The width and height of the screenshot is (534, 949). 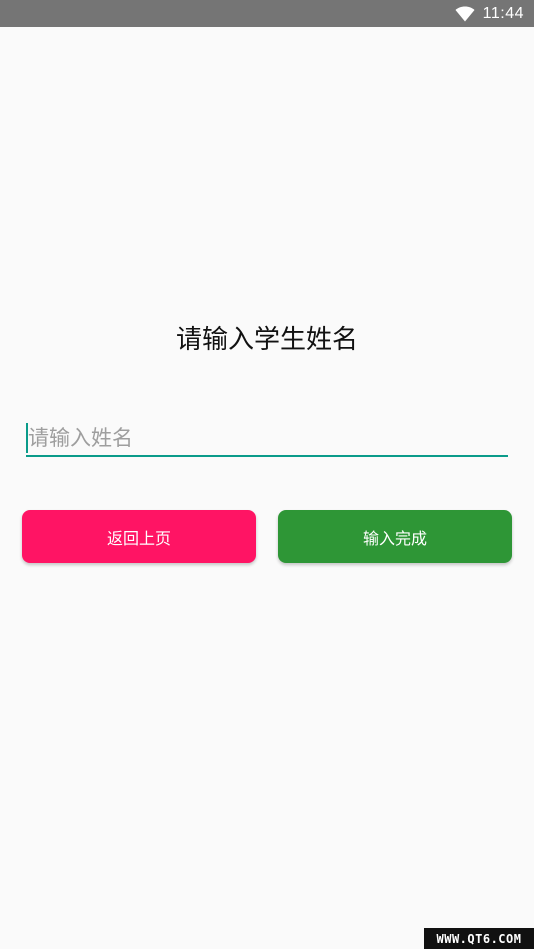 What do you see at coordinates (139, 536) in the screenshot?
I see `back-button: 返回上页` at bounding box center [139, 536].